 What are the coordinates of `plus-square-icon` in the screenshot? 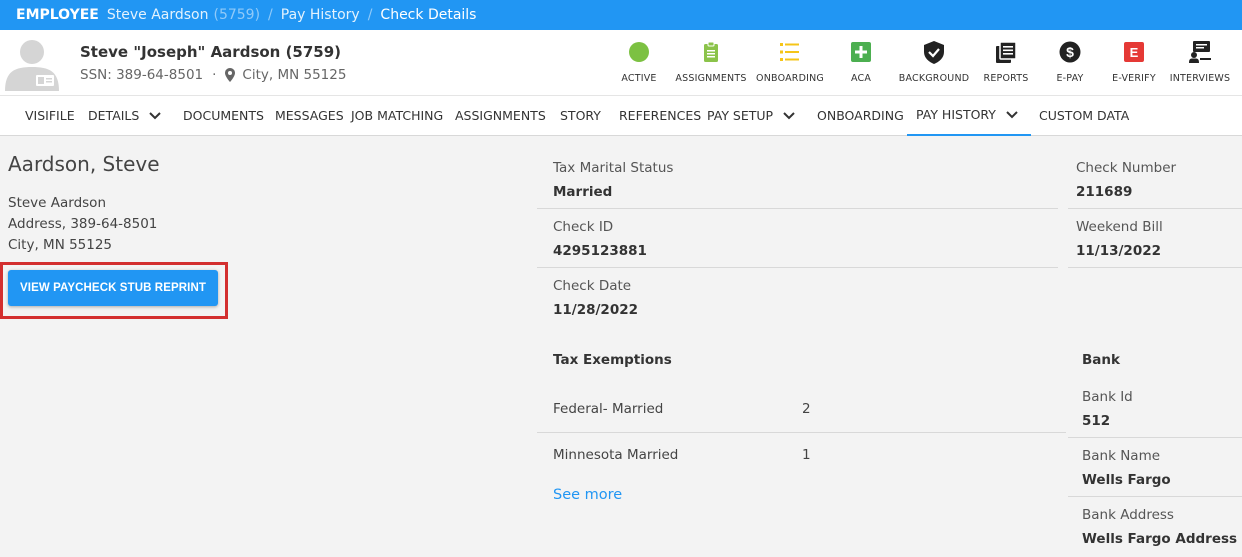 It's located at (861, 52).